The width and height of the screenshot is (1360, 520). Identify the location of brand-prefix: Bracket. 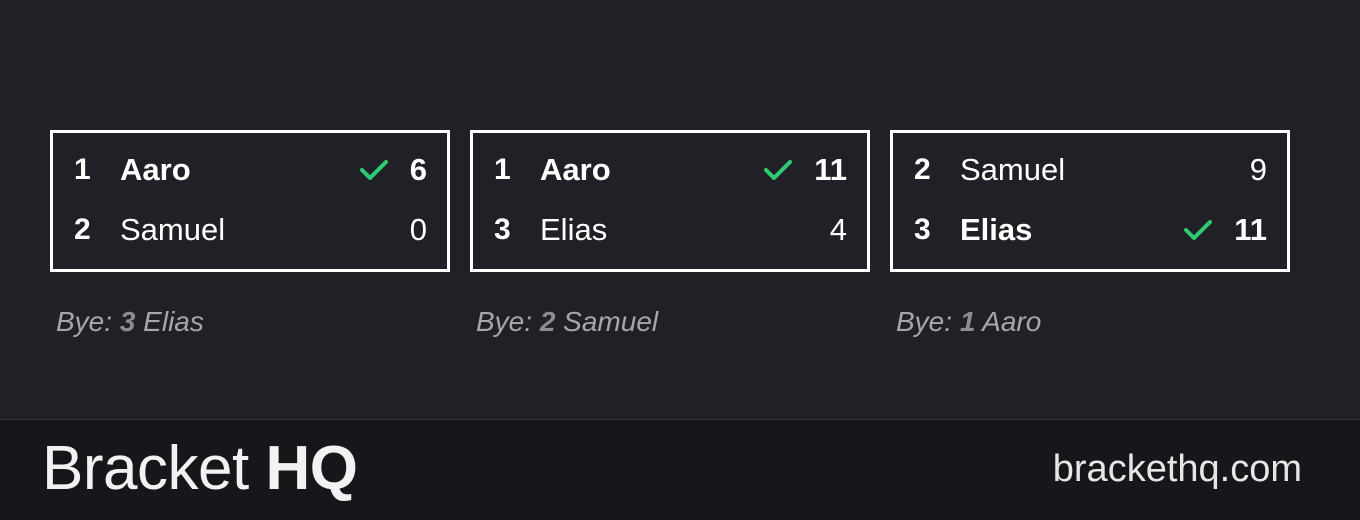
(145, 468).